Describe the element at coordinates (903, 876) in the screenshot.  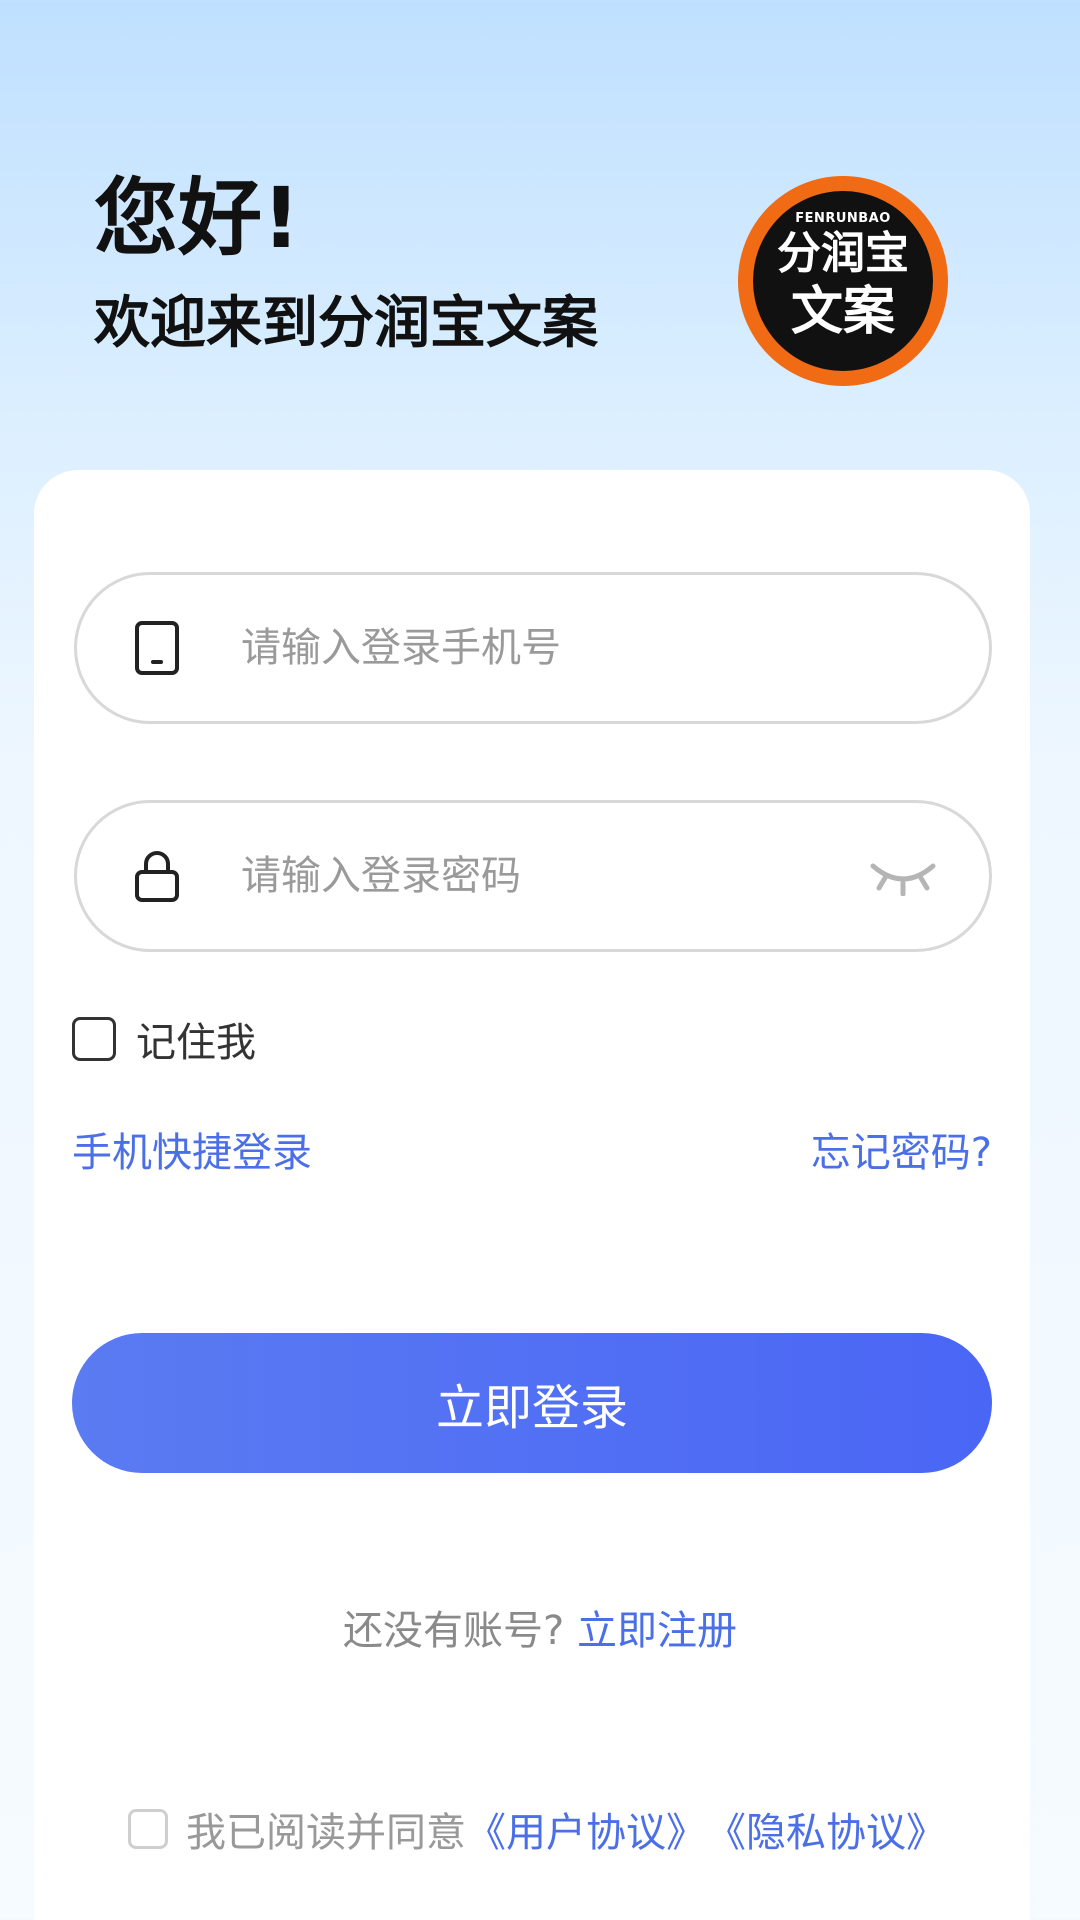
I see `eye-closed-icon` at that location.